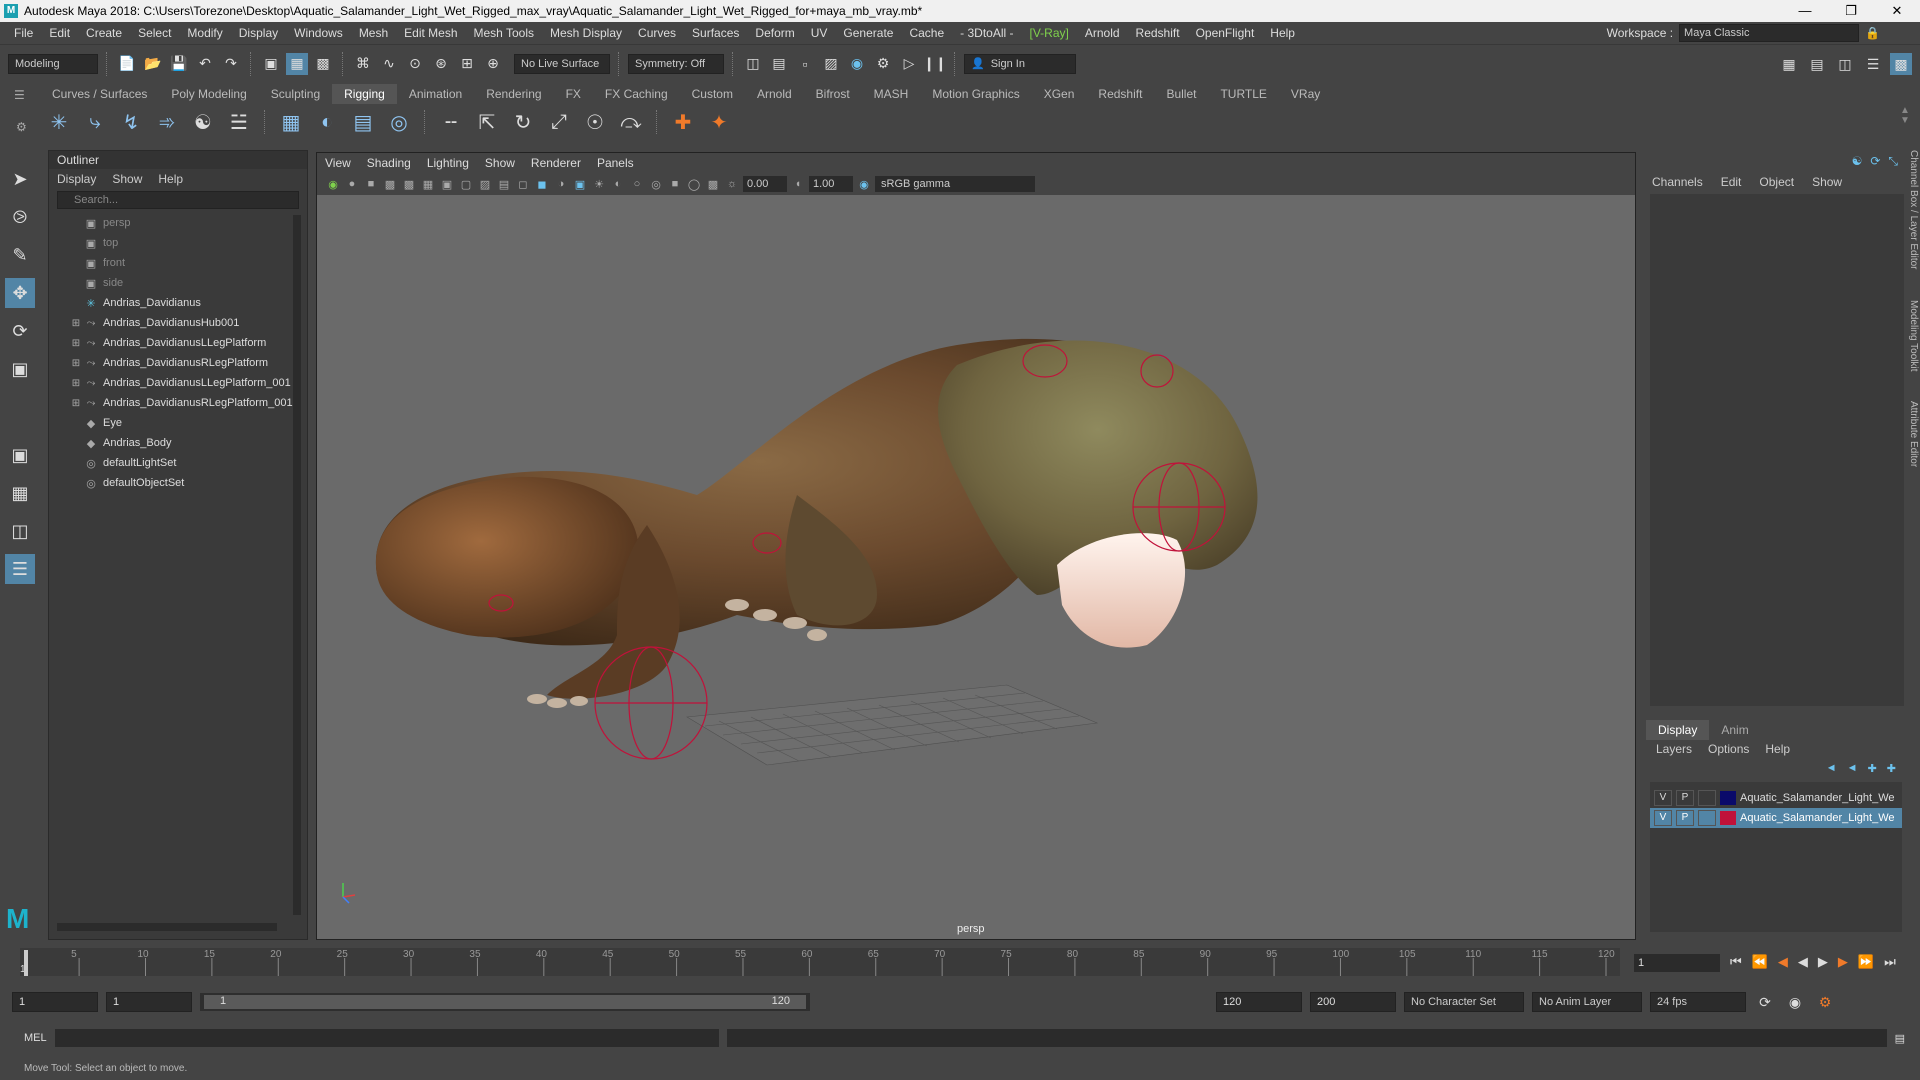 This screenshot has height=1080, width=1920. I want to click on layer-type-toggle, so click(1707, 798).